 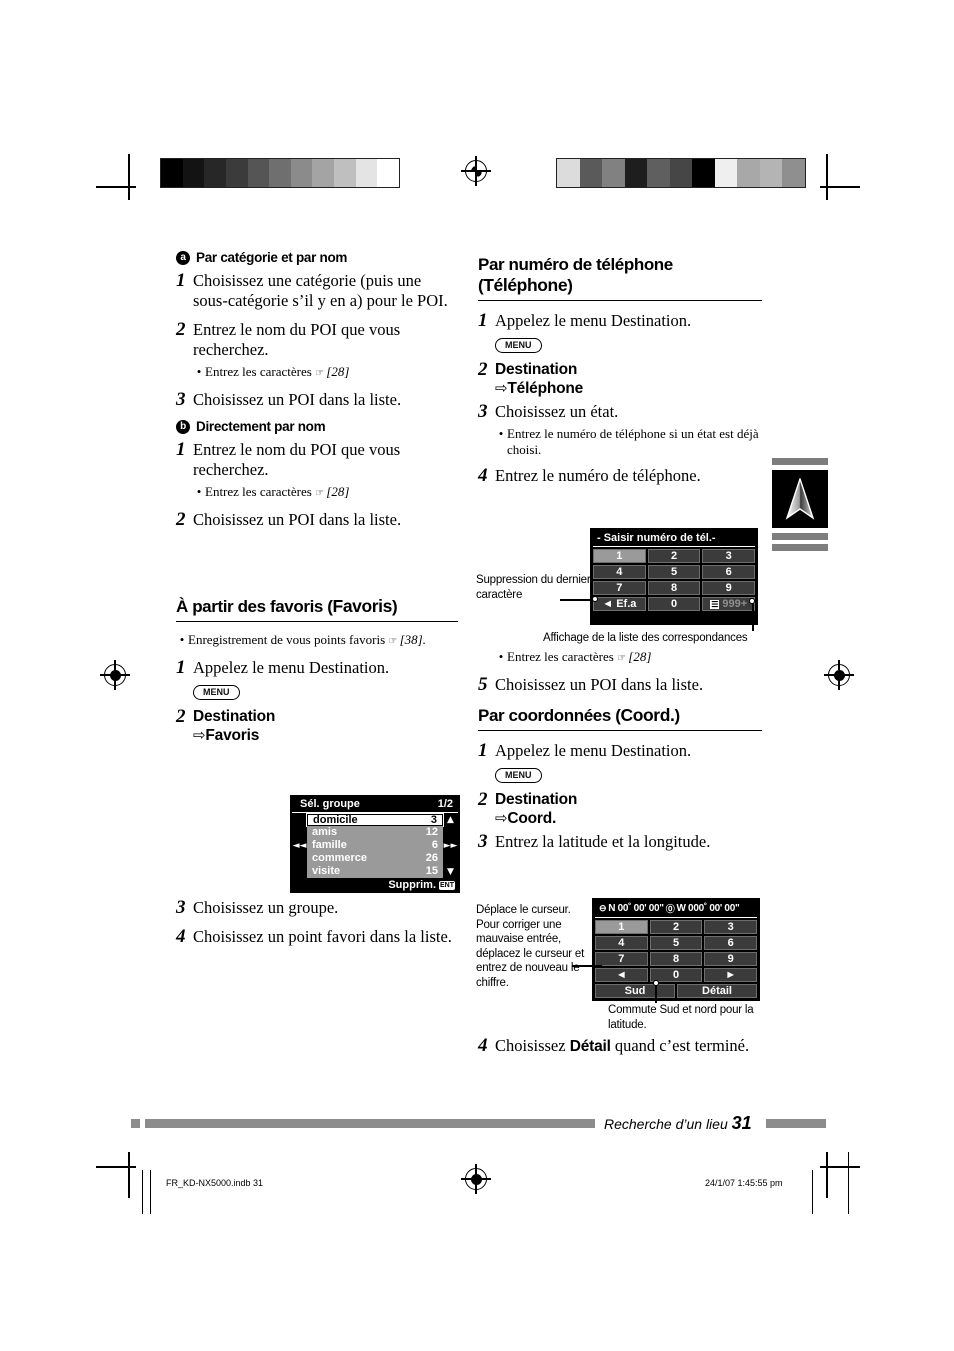 What do you see at coordinates (731, 975) in the screenshot?
I see `key-cursor-right: ►` at bounding box center [731, 975].